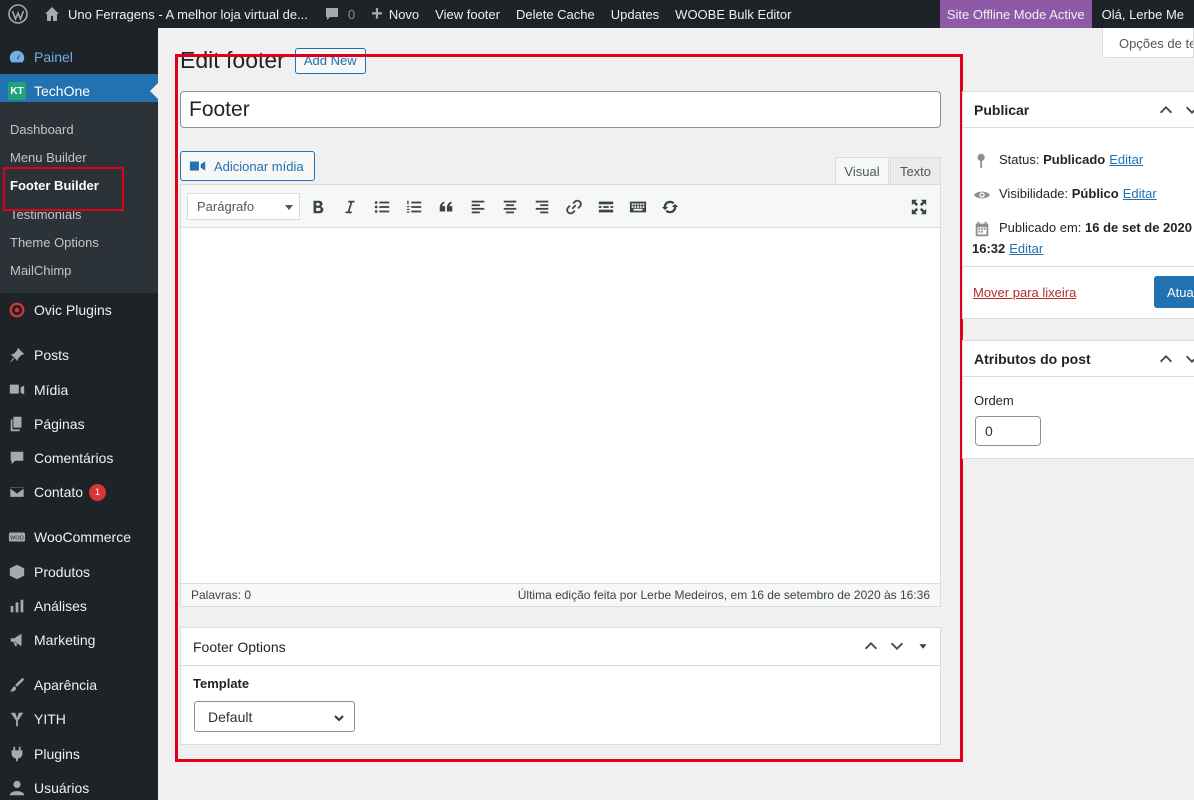 The width and height of the screenshot is (1194, 800). What do you see at coordinates (51, 390) in the screenshot?
I see `sidebar-label-midia: Mídia` at bounding box center [51, 390].